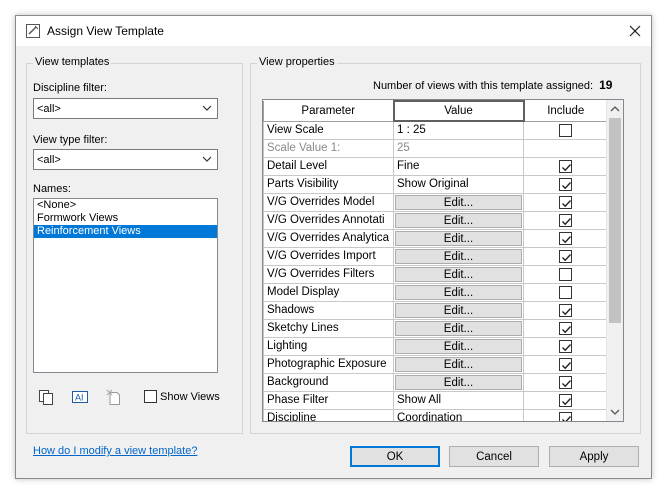 The width and height of the screenshot is (670, 499). What do you see at coordinates (403, 148) in the screenshot?
I see `value-text: 25` at bounding box center [403, 148].